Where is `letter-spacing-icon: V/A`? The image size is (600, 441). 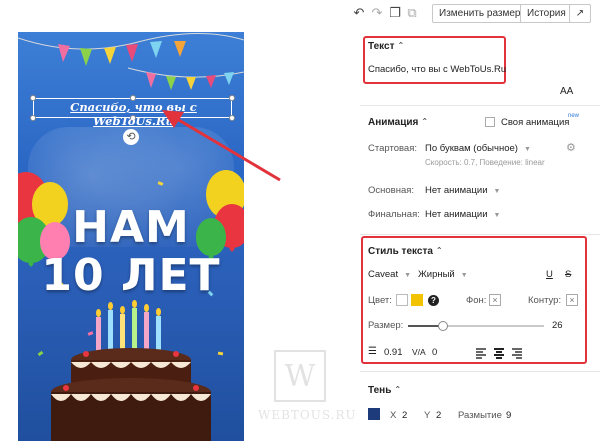 letter-spacing-icon: V/A is located at coordinates (419, 352).